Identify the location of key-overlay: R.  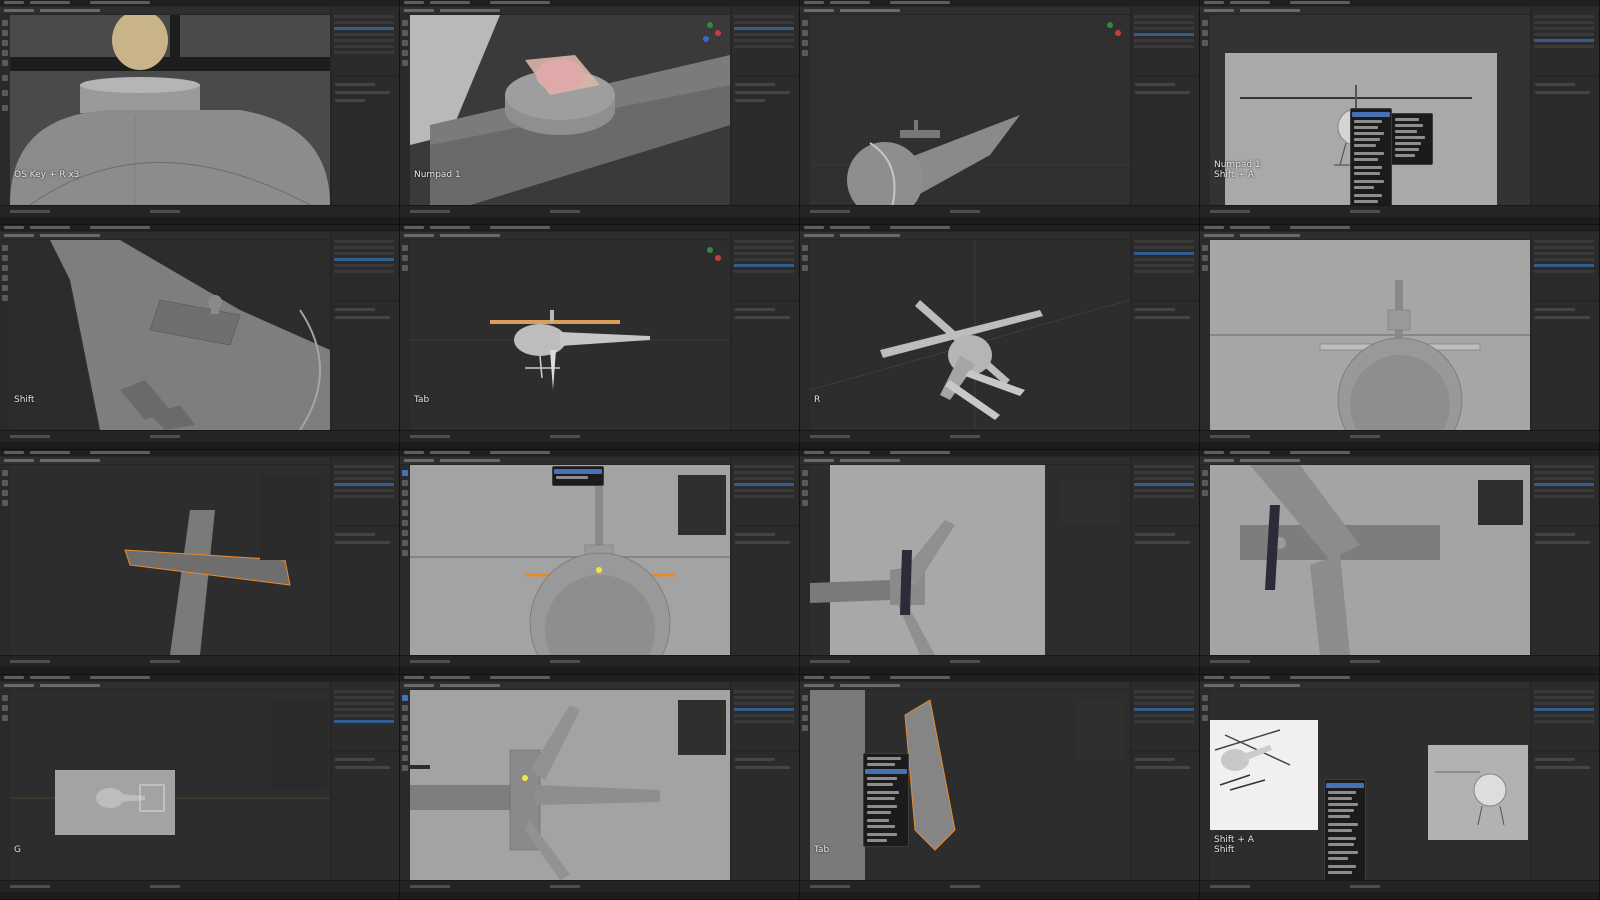
(817, 400).